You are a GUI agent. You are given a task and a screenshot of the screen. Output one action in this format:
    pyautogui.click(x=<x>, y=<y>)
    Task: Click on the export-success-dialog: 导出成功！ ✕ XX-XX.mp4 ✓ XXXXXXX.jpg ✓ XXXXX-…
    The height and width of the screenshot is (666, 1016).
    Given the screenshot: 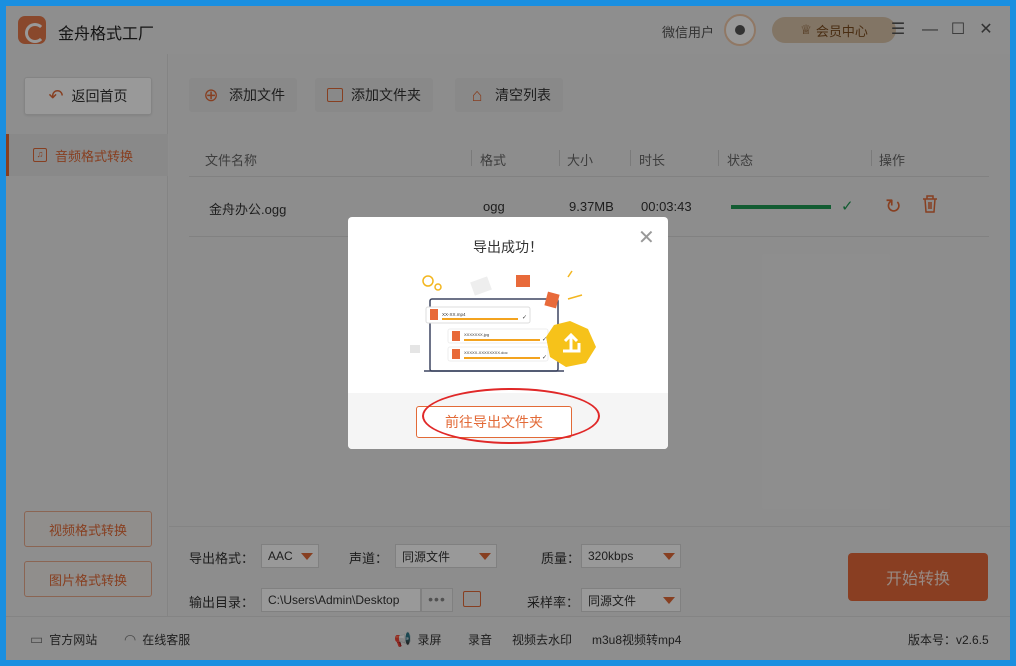 What is the action you would take?
    pyautogui.click(x=508, y=333)
    